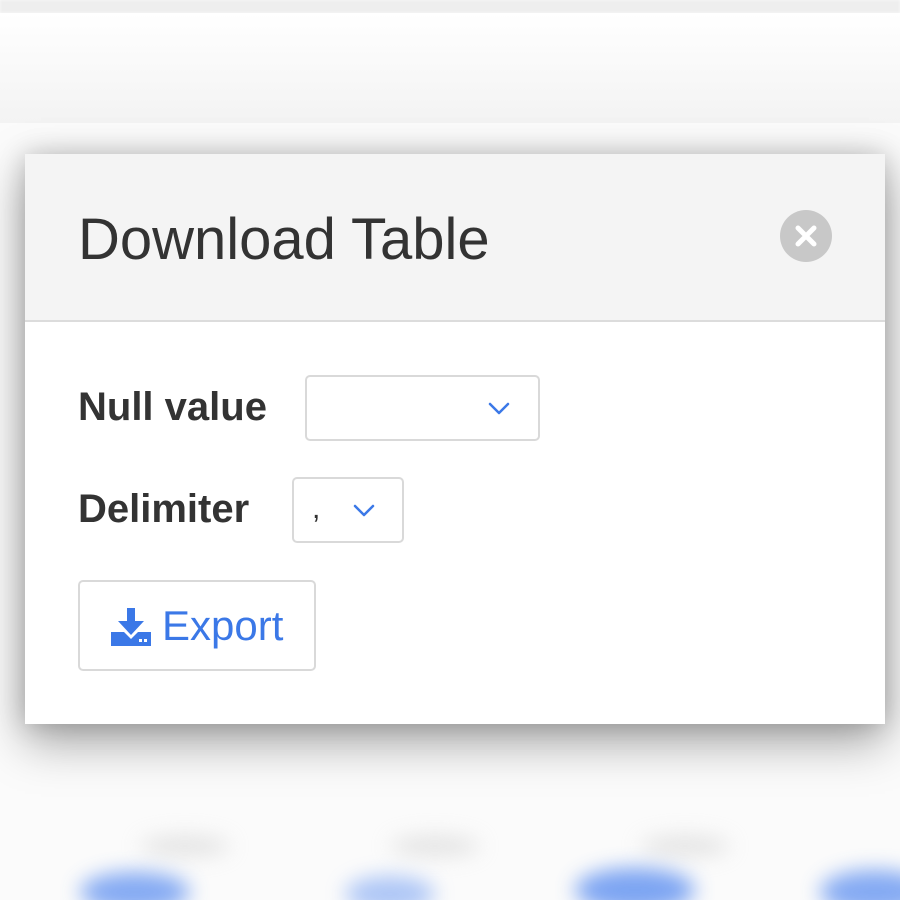 Image resolution: width=900 pixels, height=900 pixels. I want to click on export-button-label: Export, so click(223, 625).